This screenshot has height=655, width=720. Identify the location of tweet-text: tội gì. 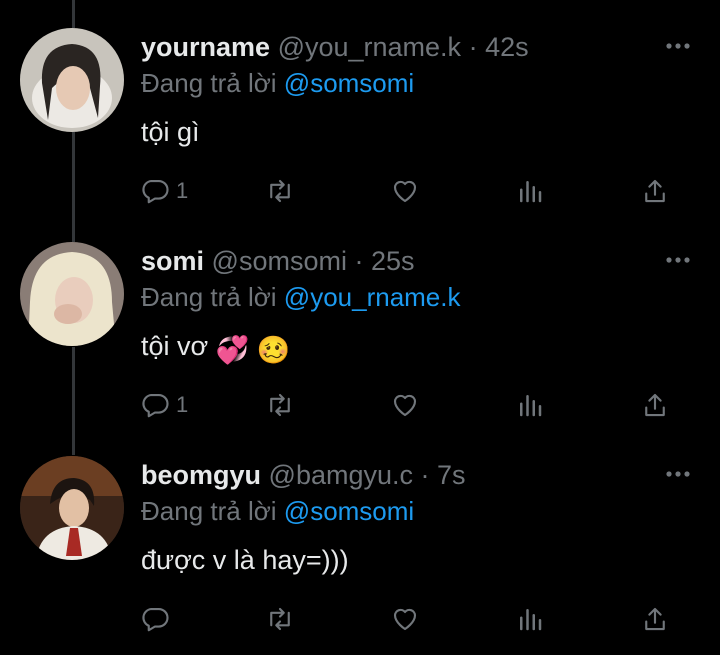
(170, 132).